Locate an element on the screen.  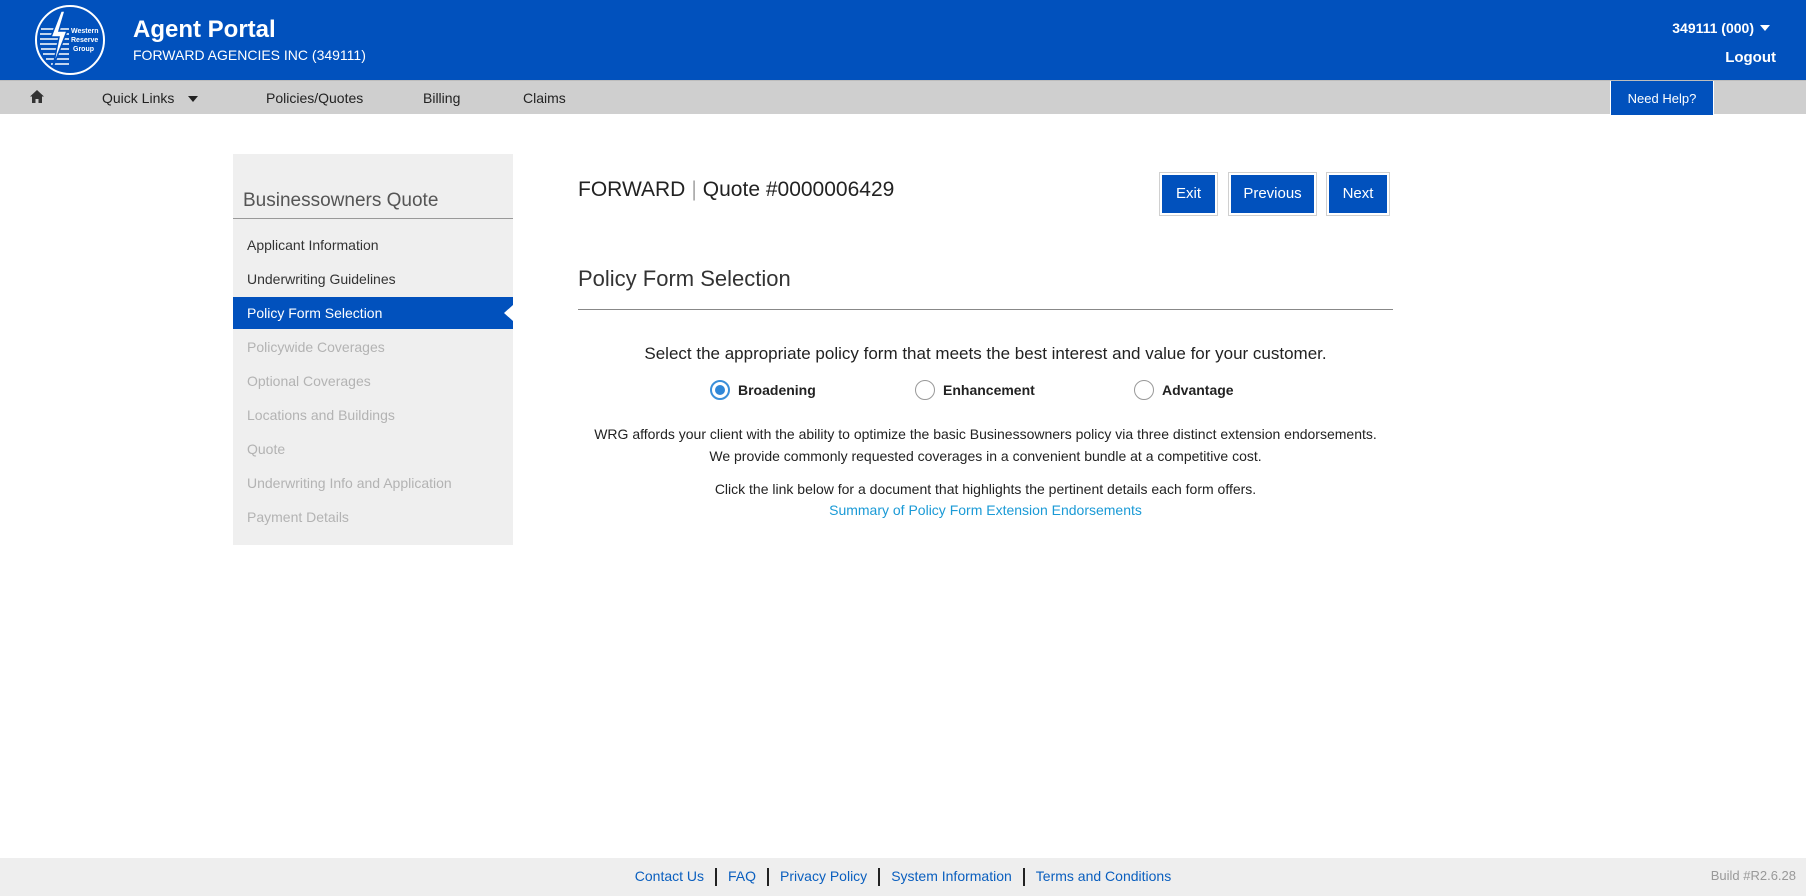
radio-label: Broadening is located at coordinates (777, 390).